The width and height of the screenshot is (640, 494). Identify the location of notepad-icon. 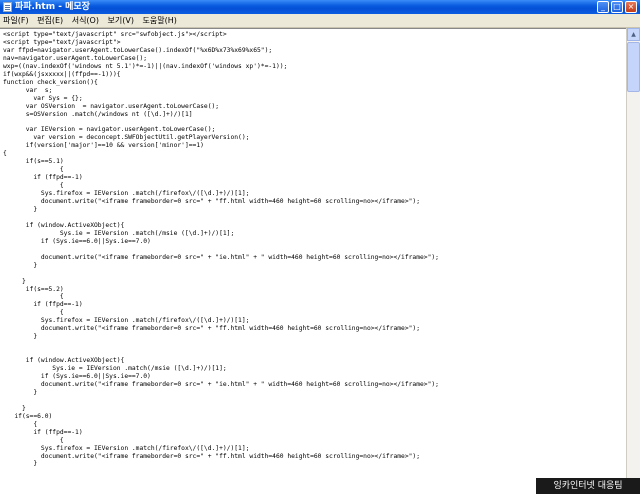
(7, 7).